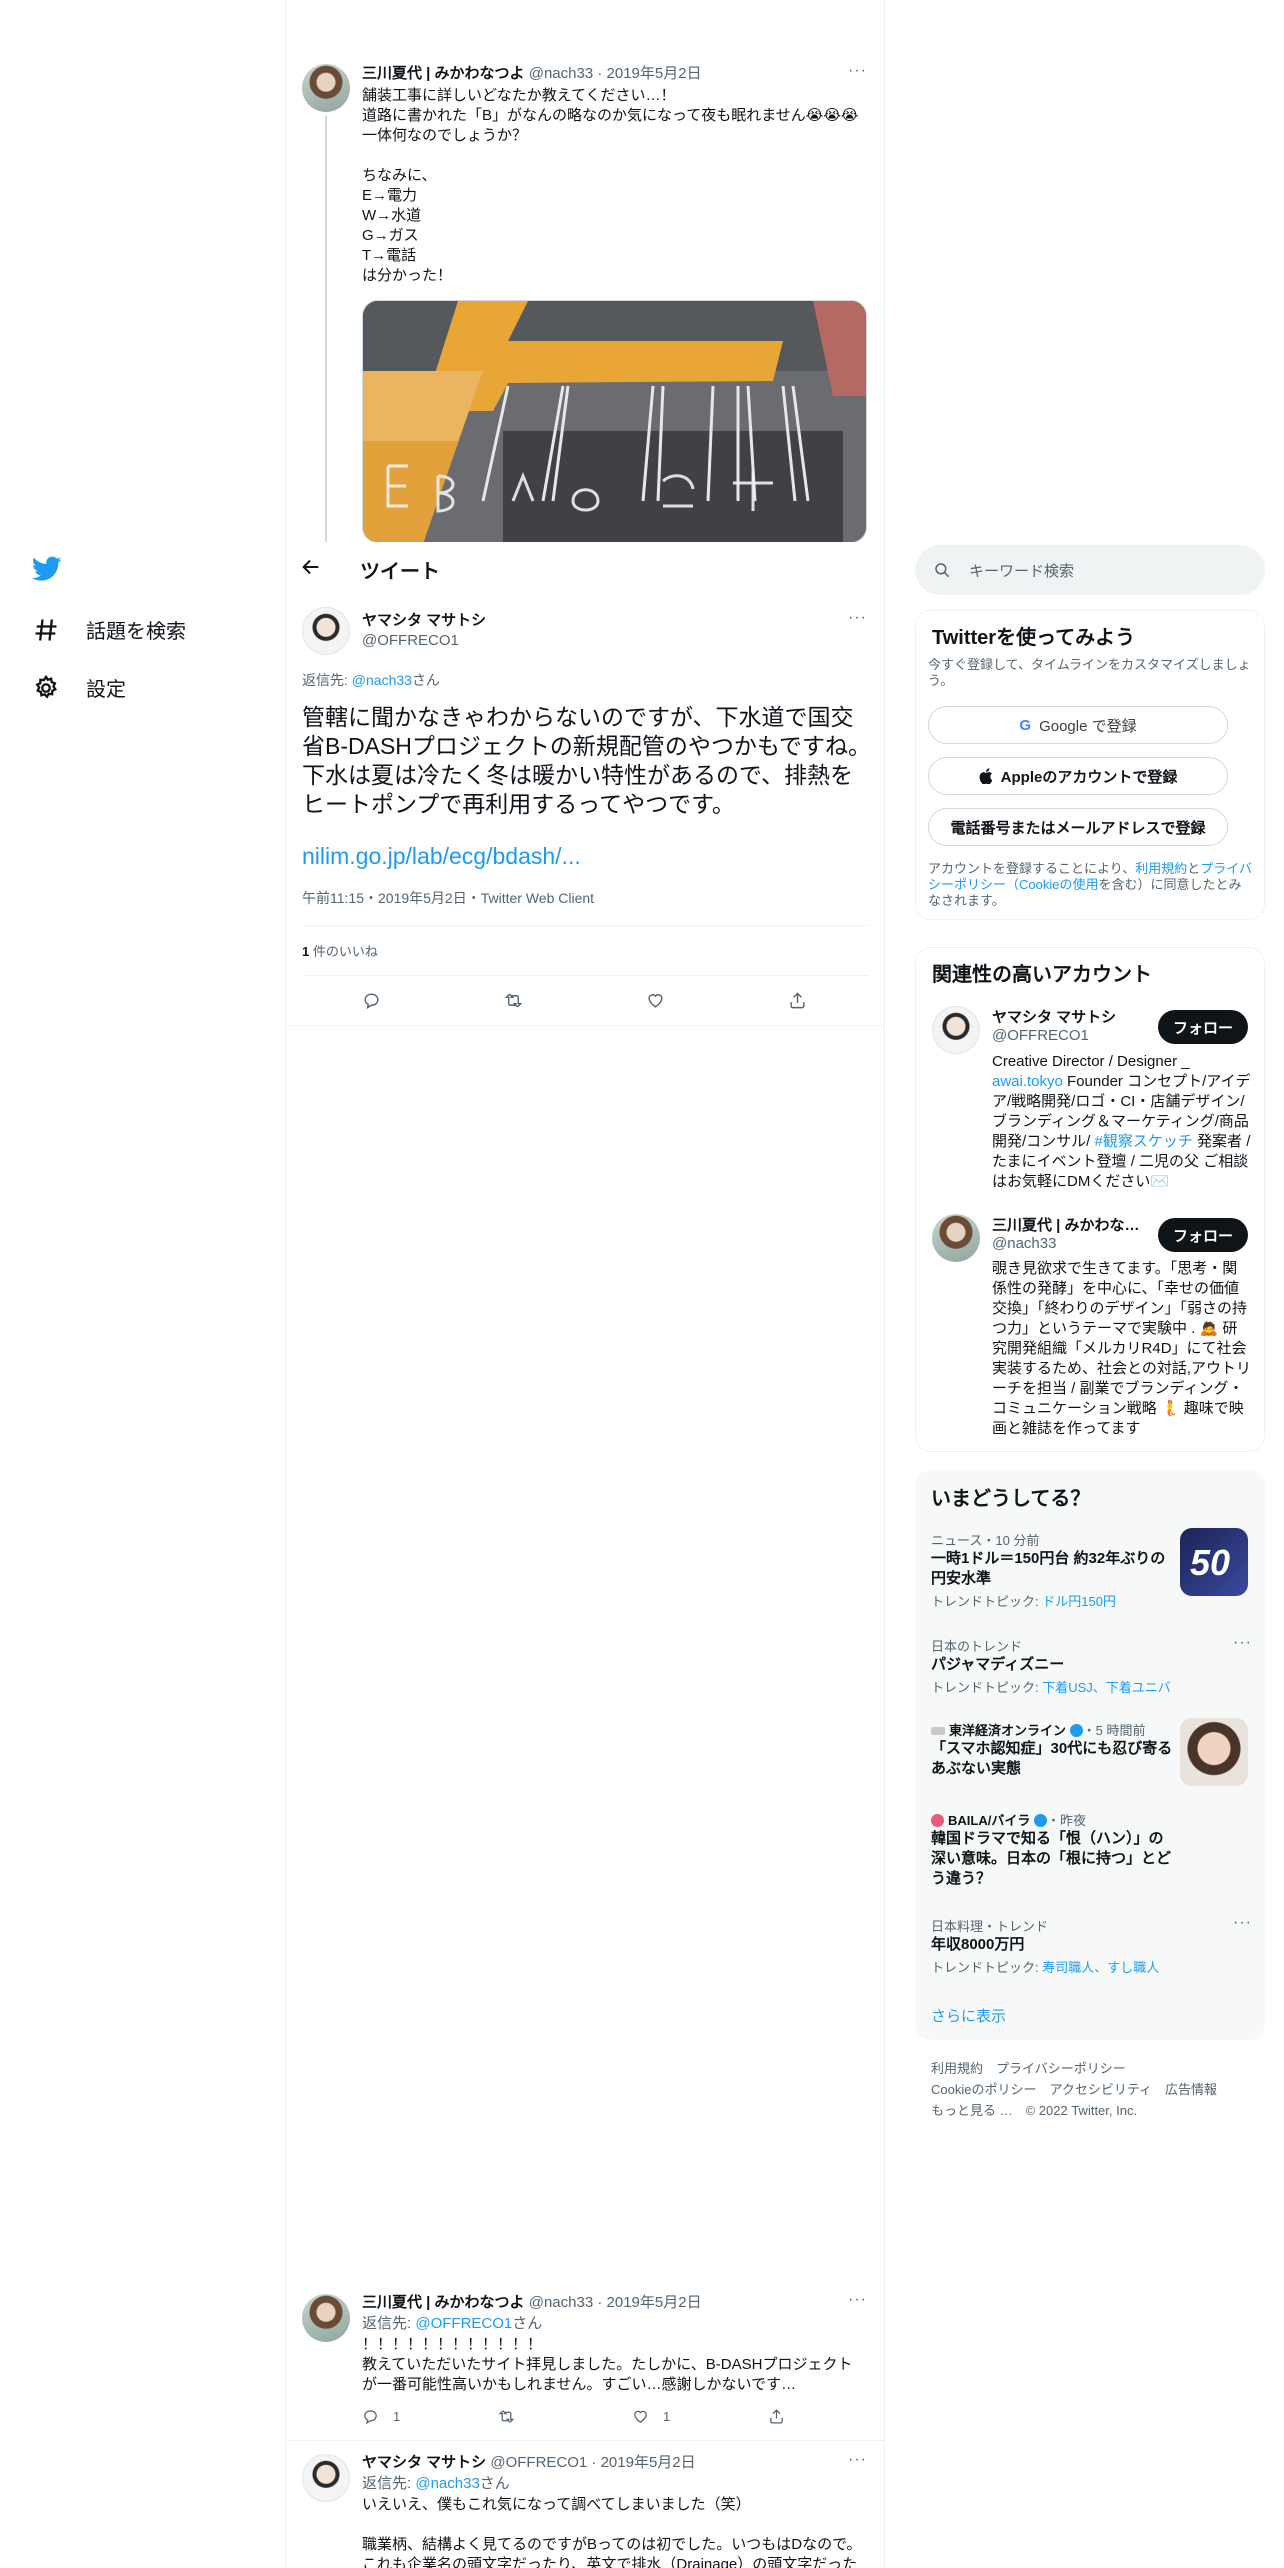  I want to click on page-title: ツイート, so click(400, 572).